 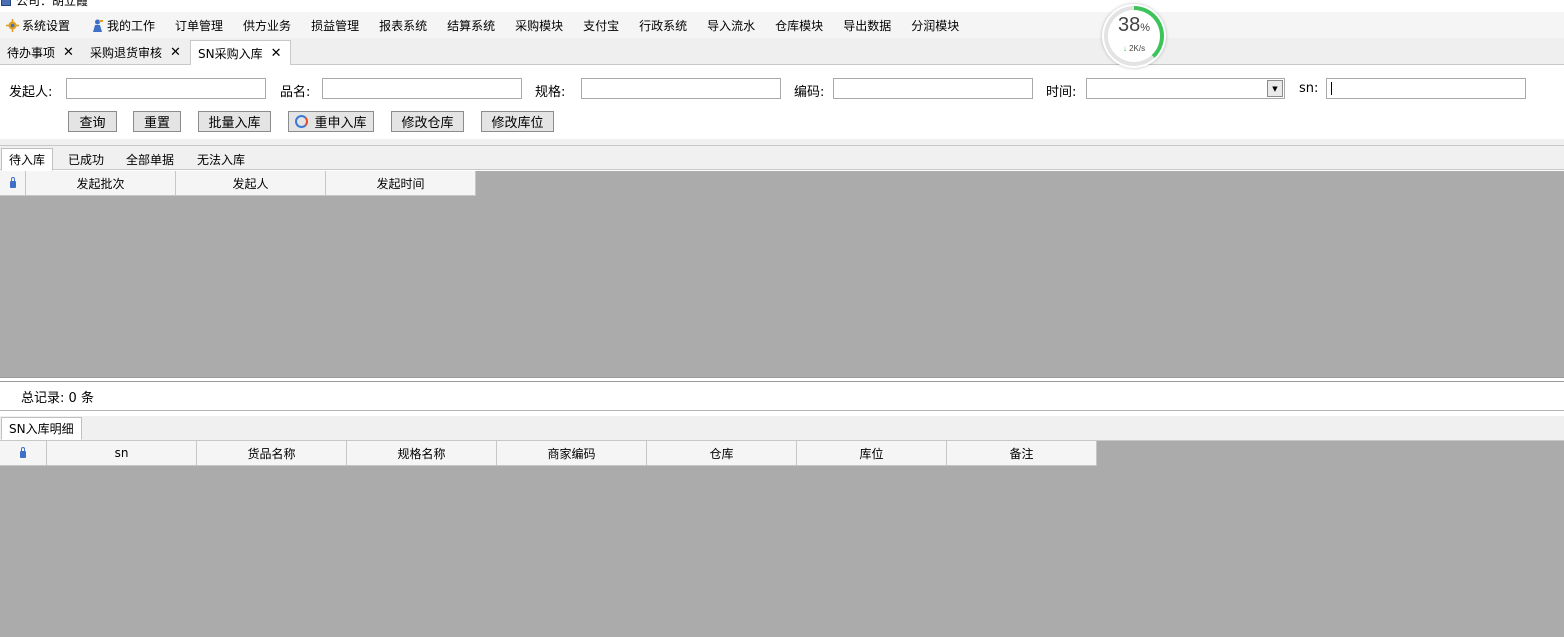 What do you see at coordinates (267, 25) in the screenshot?
I see `menu-label: 供方业务` at bounding box center [267, 25].